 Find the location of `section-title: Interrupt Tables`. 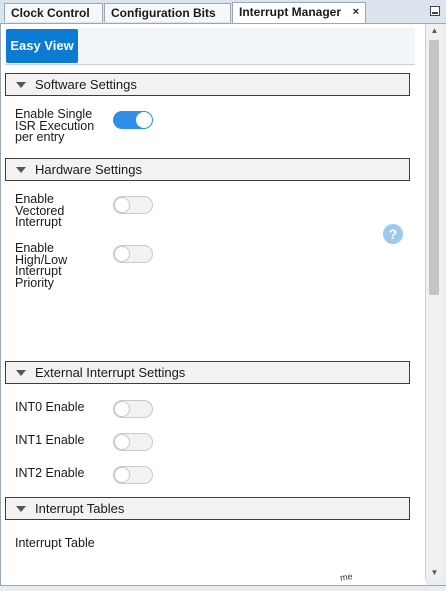

section-title: Interrupt Tables is located at coordinates (80, 508).